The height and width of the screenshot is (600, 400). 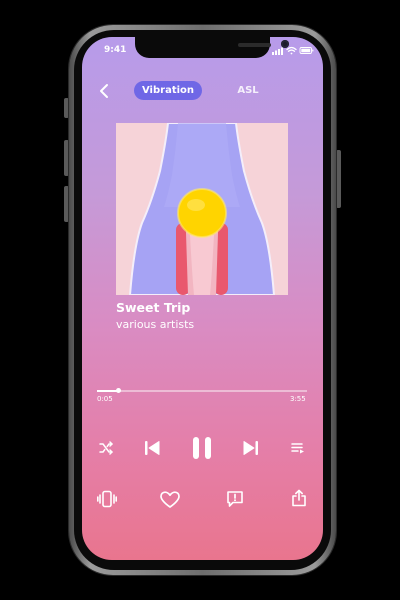 I want to click on next-icon, so click(x=250, y=448).